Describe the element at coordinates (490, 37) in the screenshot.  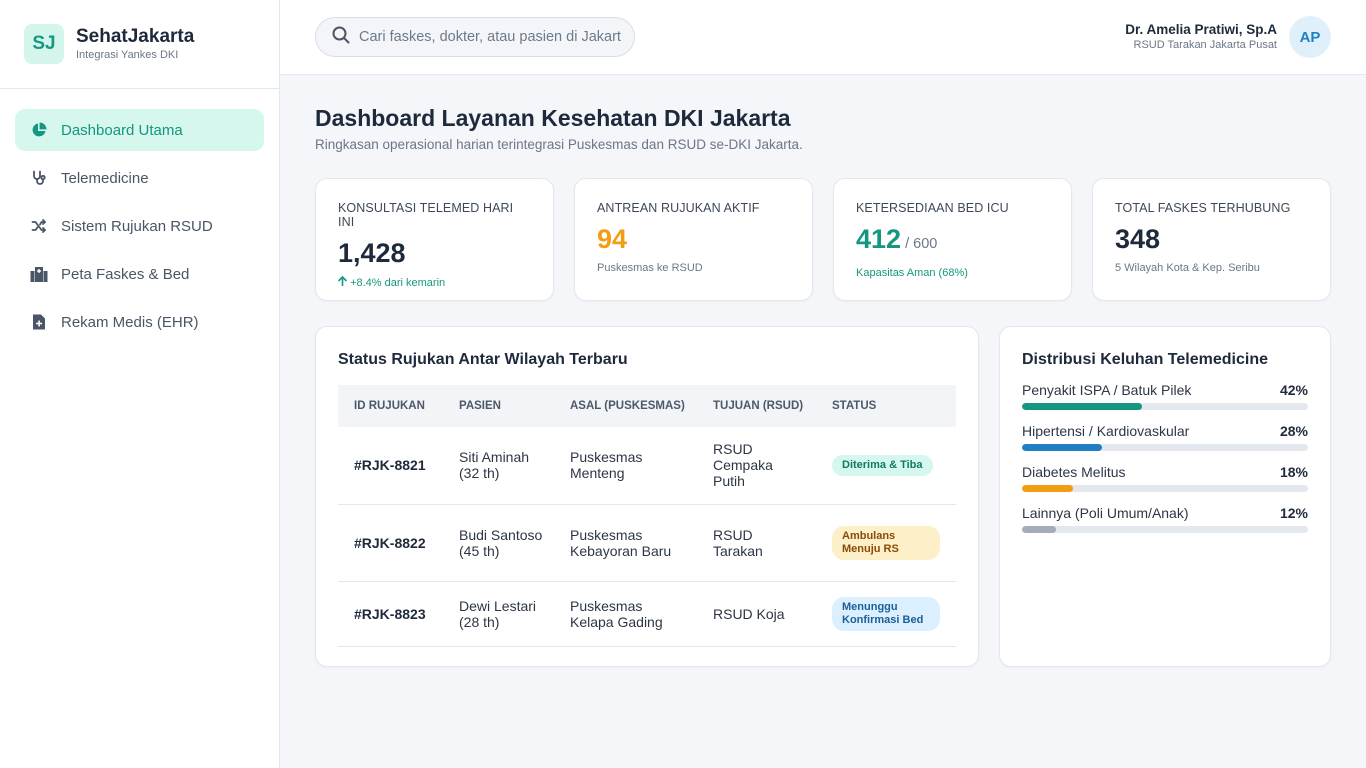
I see `search-input` at that location.